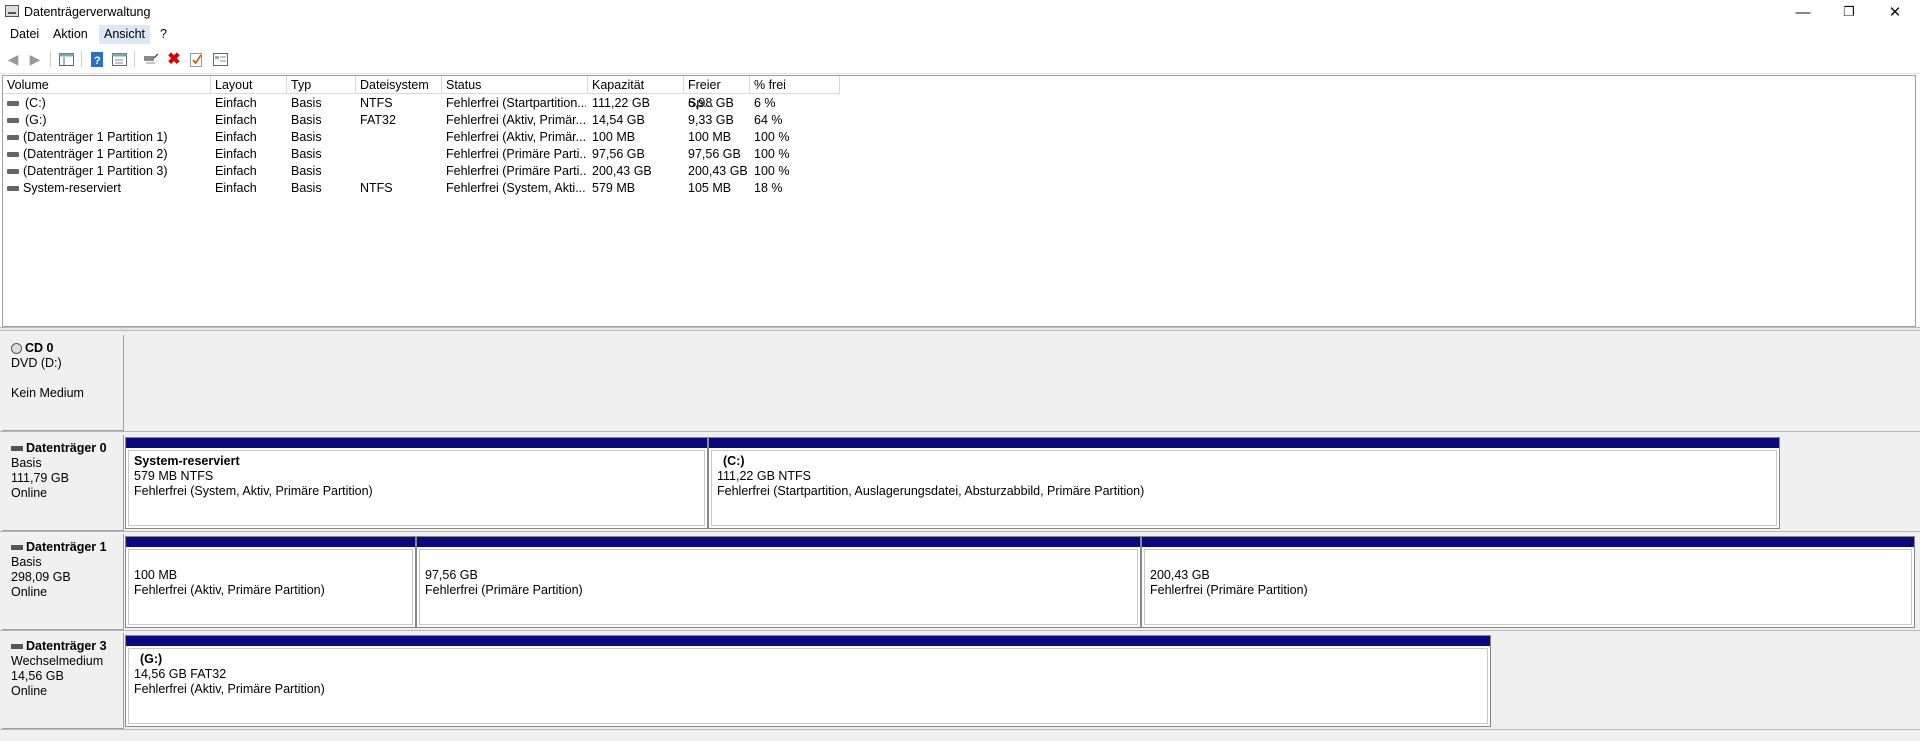  What do you see at coordinates (960, 34) in the screenshot?
I see `menu-bar: Datei Aktion Ansicht ?` at bounding box center [960, 34].